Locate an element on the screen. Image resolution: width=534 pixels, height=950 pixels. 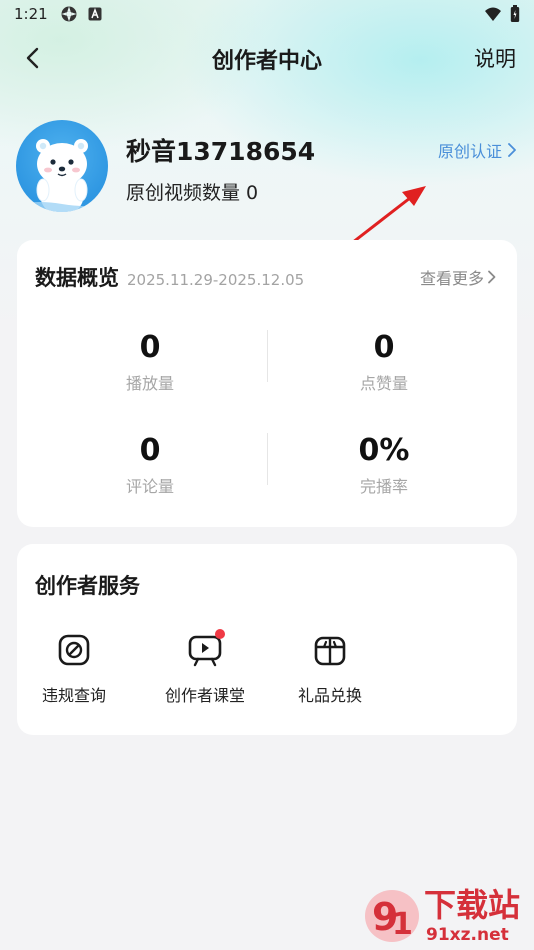
certify-label: 原创认证 is located at coordinates (469, 151).